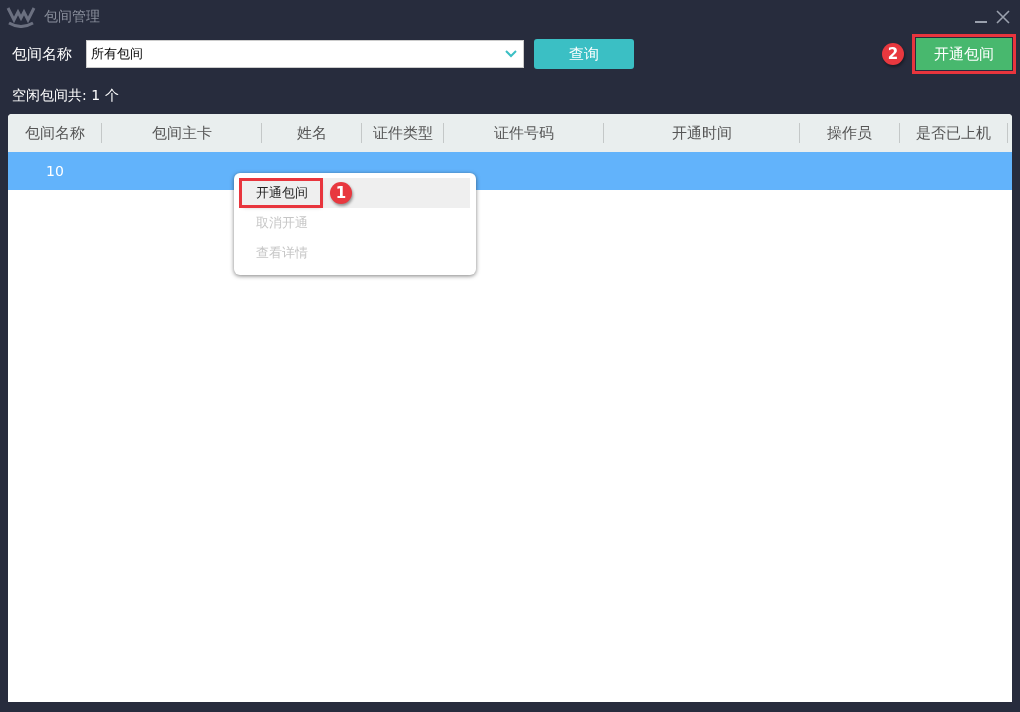 The image size is (1020, 712). I want to click on column-header: 包间主卡, so click(181, 133).